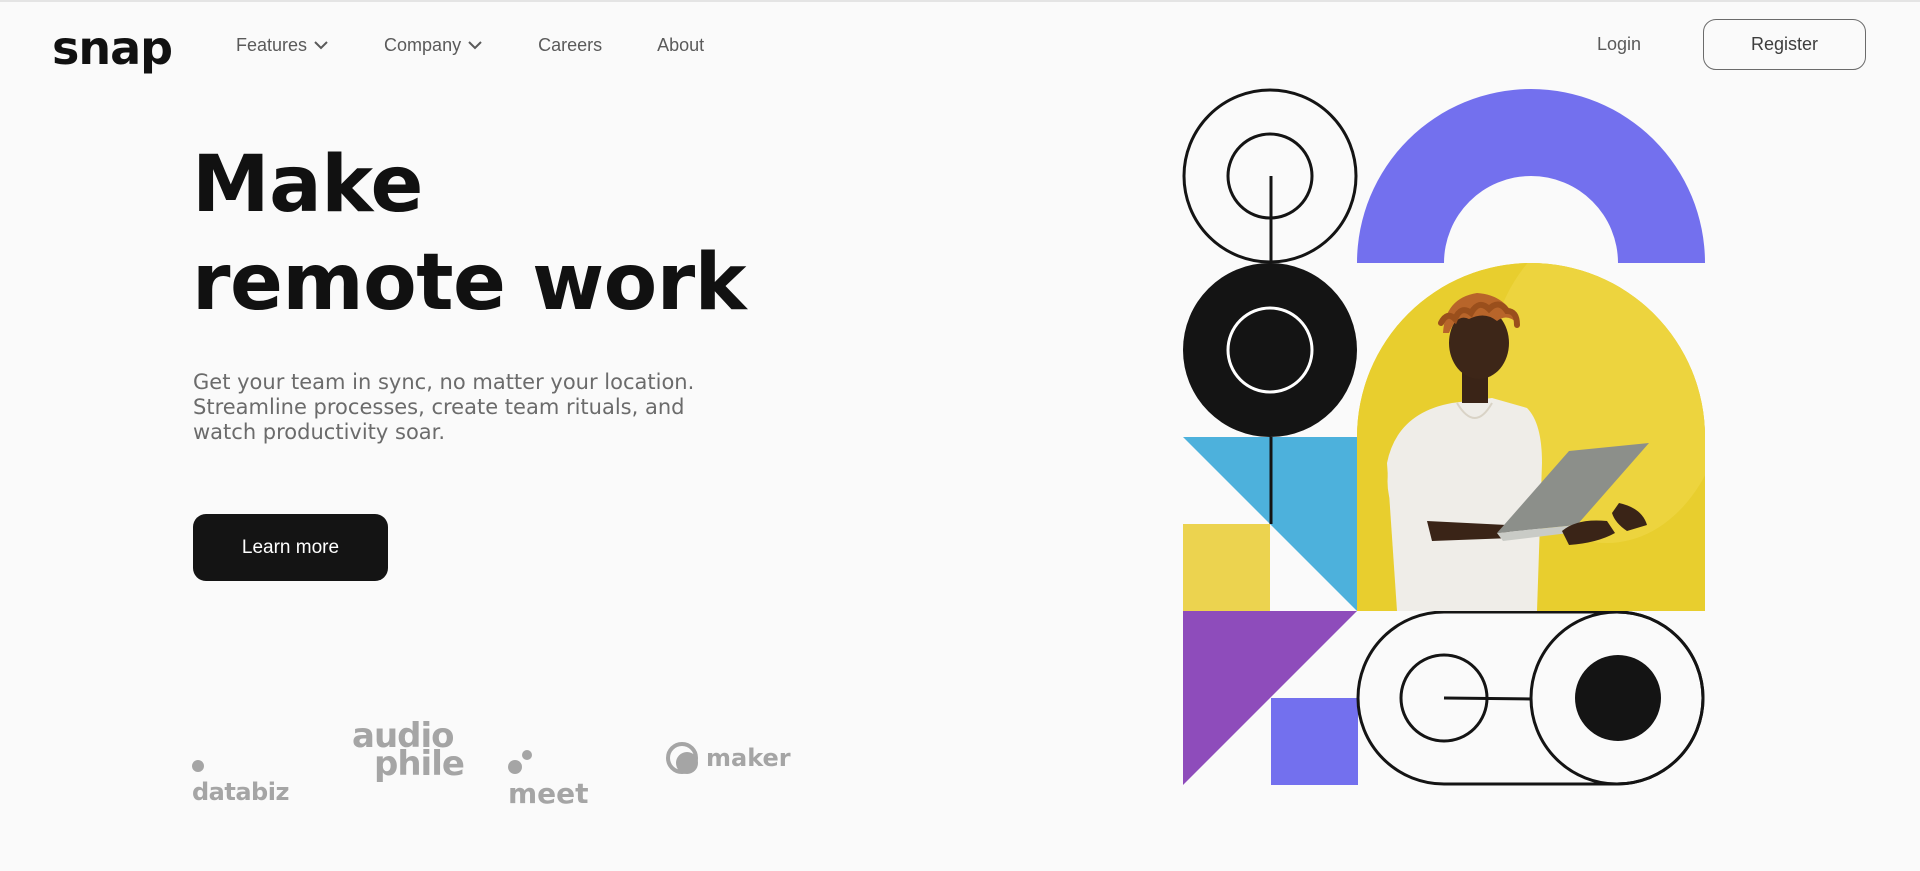 This screenshot has height=871, width=1920. I want to click on nav-item-company: Company, so click(433, 45).